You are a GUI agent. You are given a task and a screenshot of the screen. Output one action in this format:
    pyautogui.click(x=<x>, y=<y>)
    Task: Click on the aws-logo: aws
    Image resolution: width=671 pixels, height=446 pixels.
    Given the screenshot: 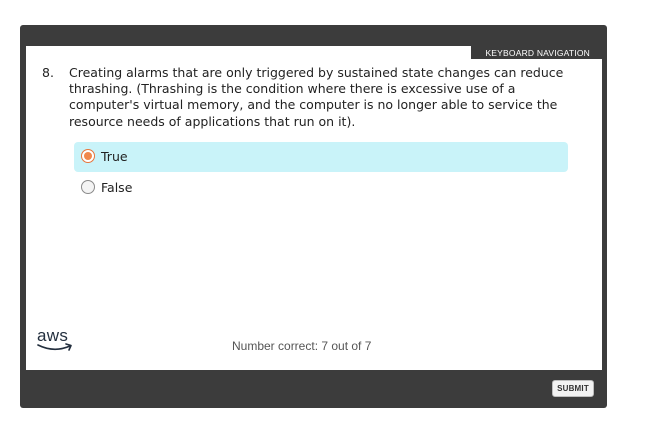 What is the action you would take?
    pyautogui.click(x=57, y=341)
    